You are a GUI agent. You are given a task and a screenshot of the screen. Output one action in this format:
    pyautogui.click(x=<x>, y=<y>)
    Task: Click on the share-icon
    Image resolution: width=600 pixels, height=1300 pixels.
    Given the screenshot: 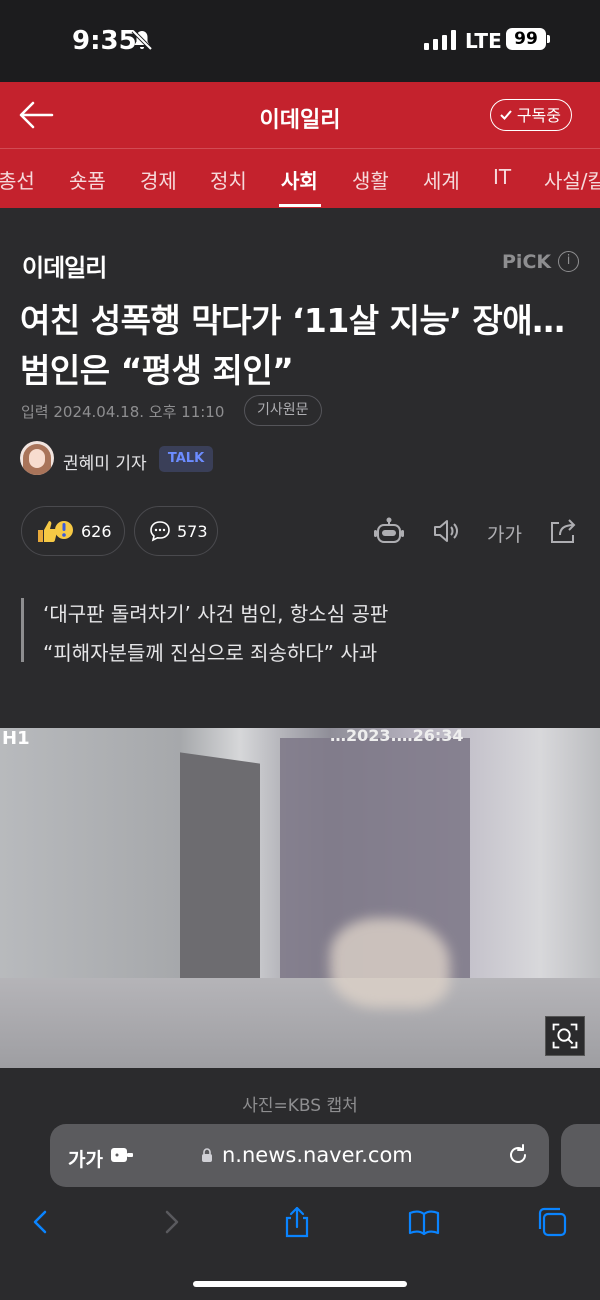 What is the action you would take?
    pyautogui.click(x=563, y=531)
    